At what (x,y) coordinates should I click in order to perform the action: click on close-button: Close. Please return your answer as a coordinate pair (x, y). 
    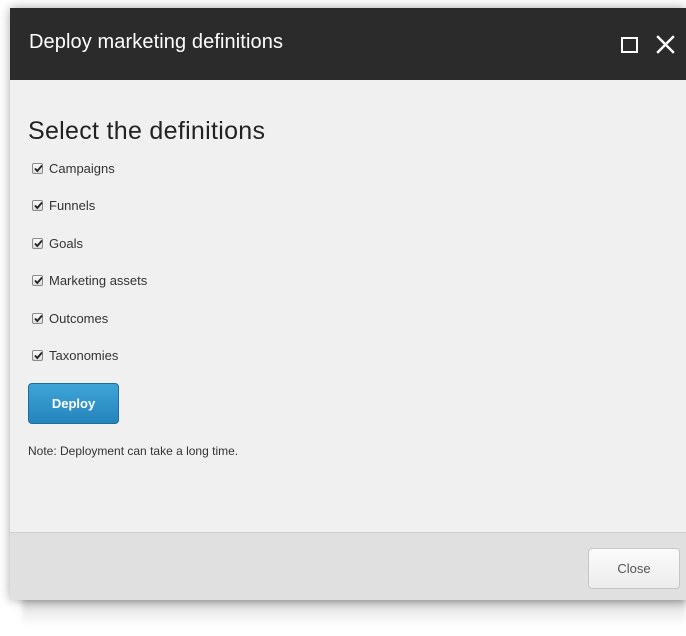
    Looking at the image, I should click on (634, 568).